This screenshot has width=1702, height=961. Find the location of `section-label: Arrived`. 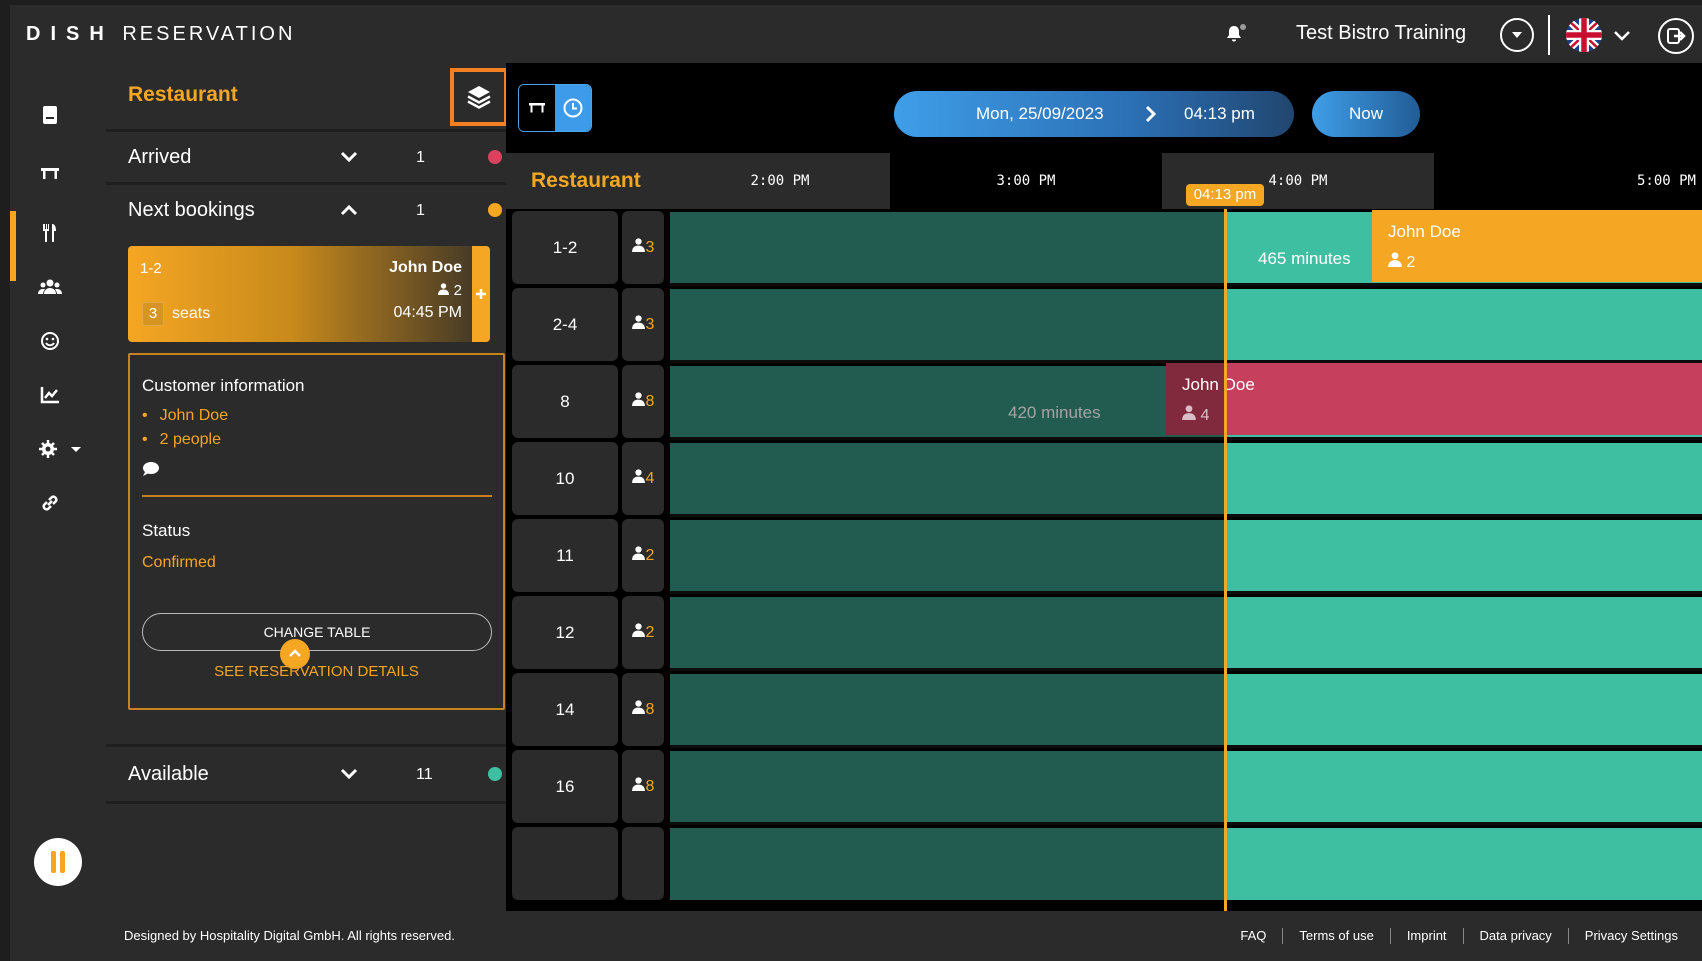

section-label: Arrived is located at coordinates (160, 157).